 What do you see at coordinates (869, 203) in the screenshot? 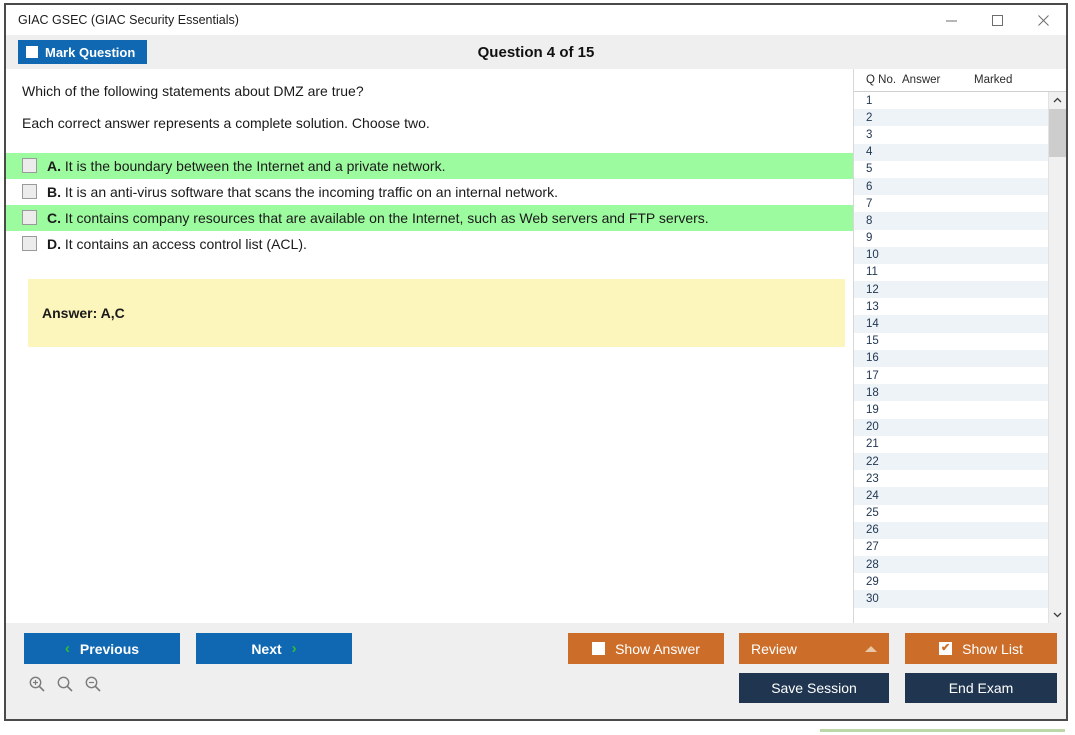
I see `row-question-number: 7` at bounding box center [869, 203].